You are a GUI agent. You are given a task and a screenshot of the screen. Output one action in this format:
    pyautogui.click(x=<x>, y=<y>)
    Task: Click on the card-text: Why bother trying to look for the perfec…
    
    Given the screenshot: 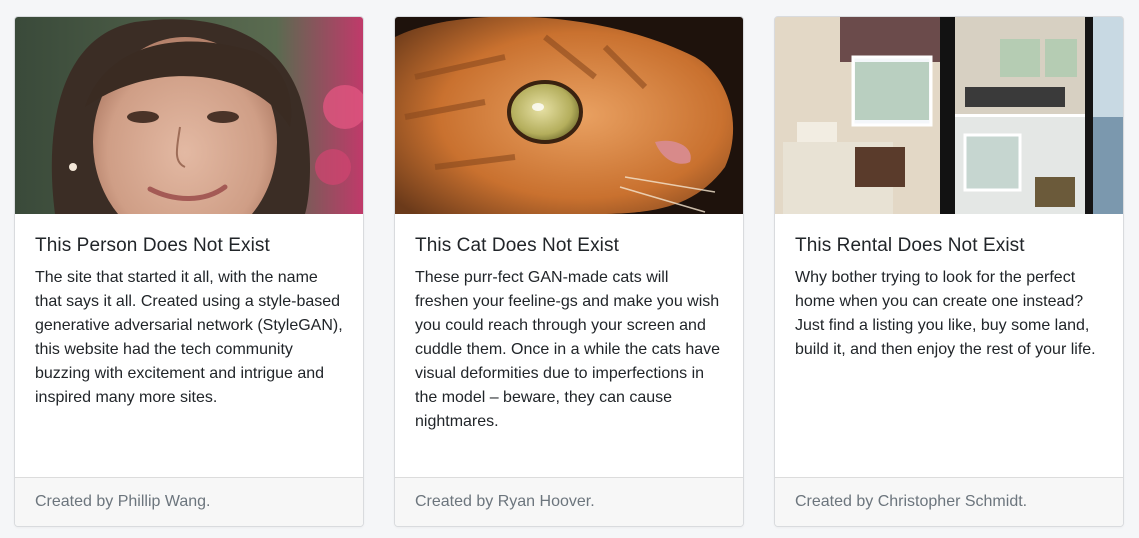 What is the action you would take?
    pyautogui.click(x=945, y=313)
    